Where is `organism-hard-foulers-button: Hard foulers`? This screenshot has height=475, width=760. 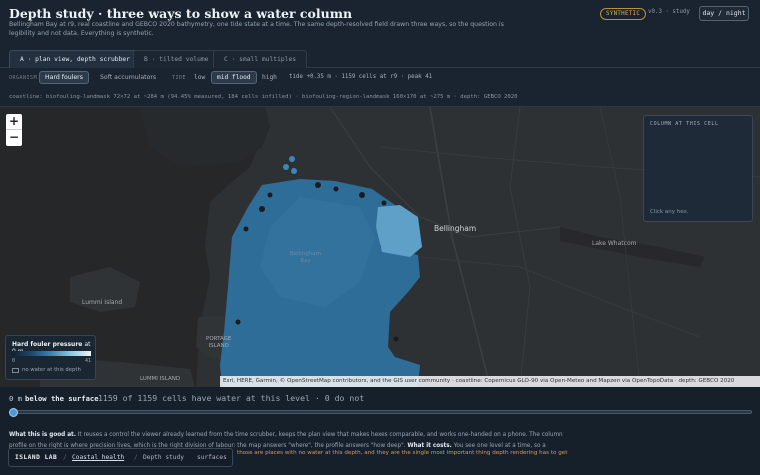
organism-hard-foulers-button: Hard foulers is located at coordinates (64, 77).